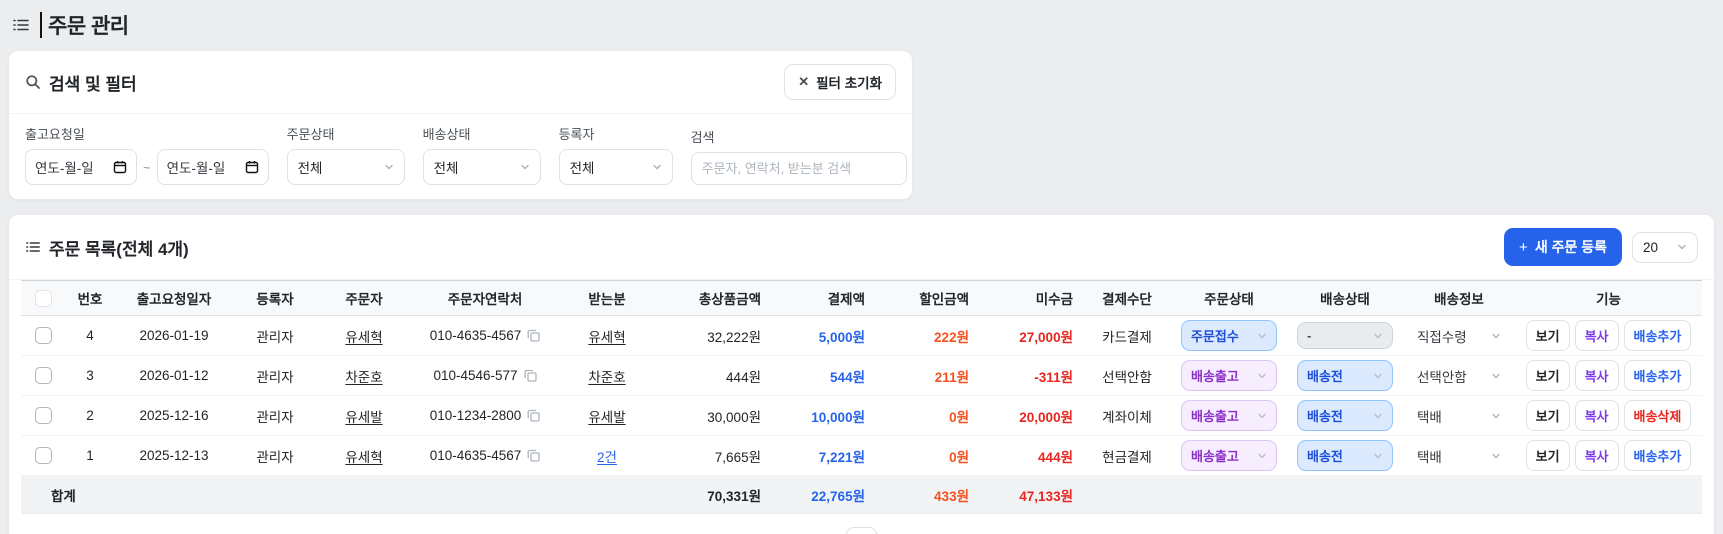  I want to click on cell-receiver: 유세혁, so click(607, 335).